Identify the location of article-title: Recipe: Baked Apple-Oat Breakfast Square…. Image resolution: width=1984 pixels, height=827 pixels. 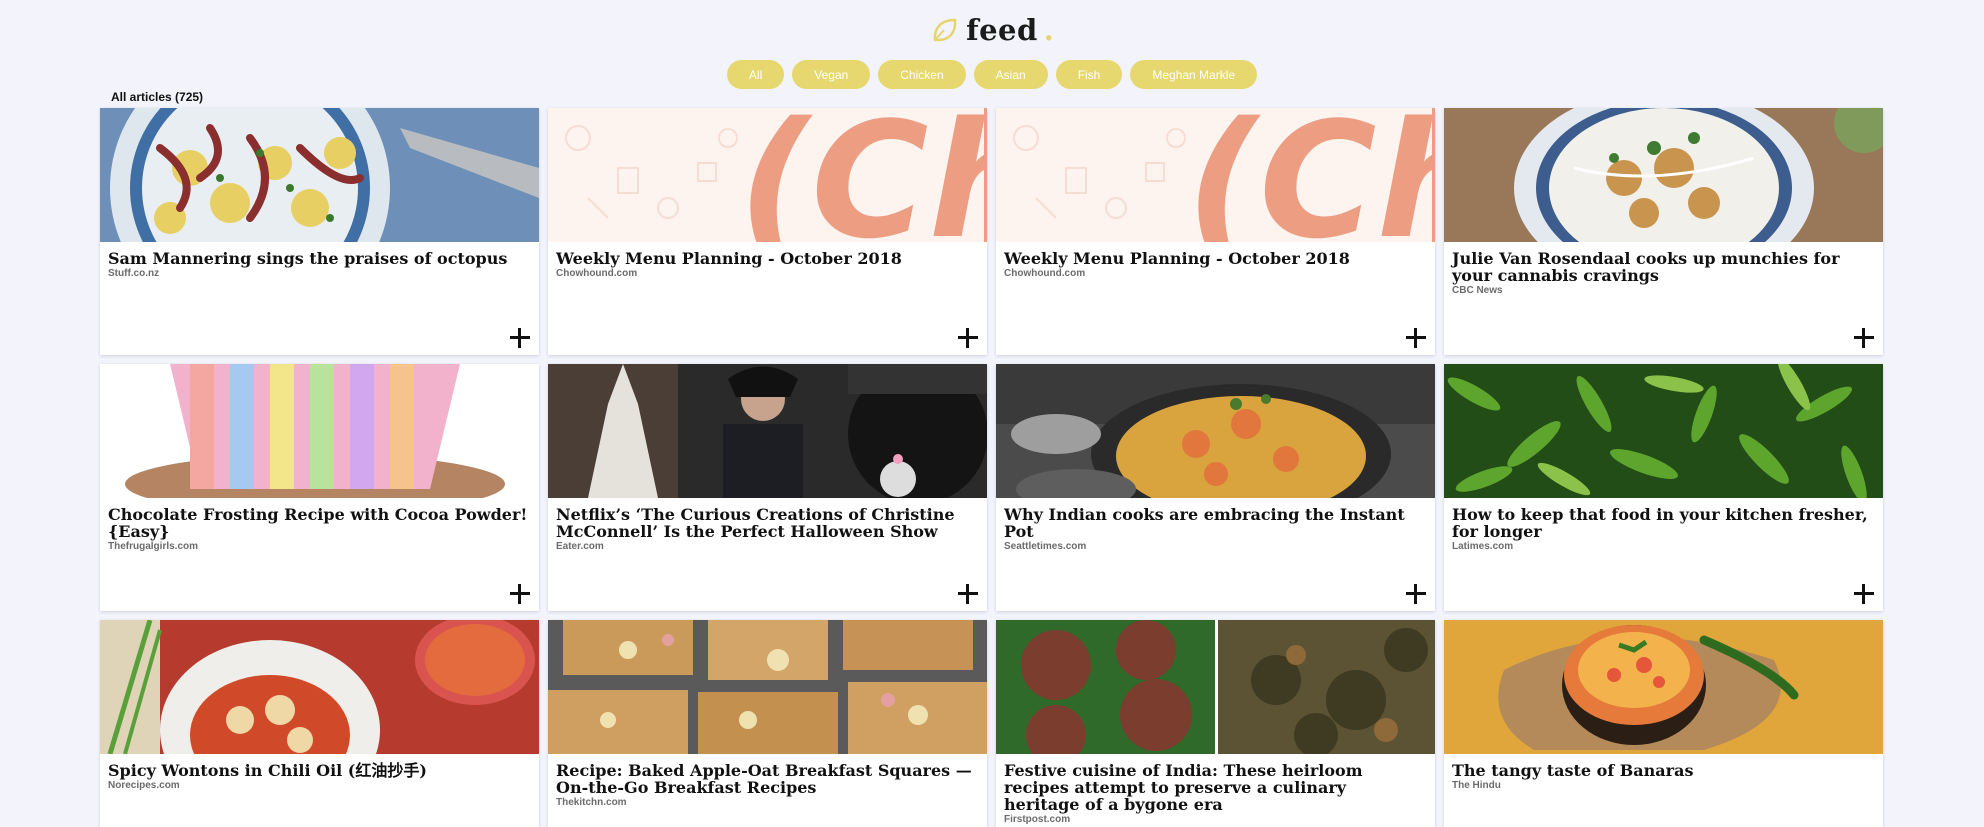
(767, 779).